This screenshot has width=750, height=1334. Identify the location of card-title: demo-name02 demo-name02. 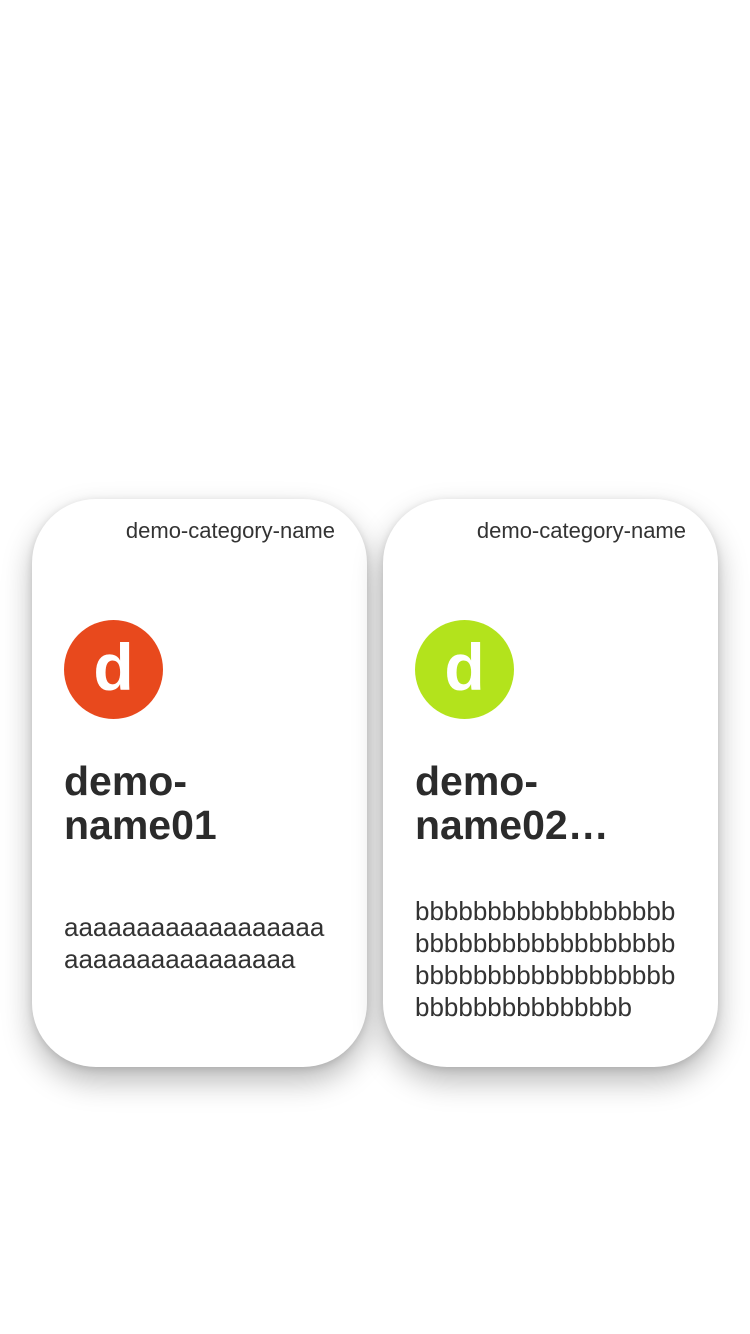
(491, 803).